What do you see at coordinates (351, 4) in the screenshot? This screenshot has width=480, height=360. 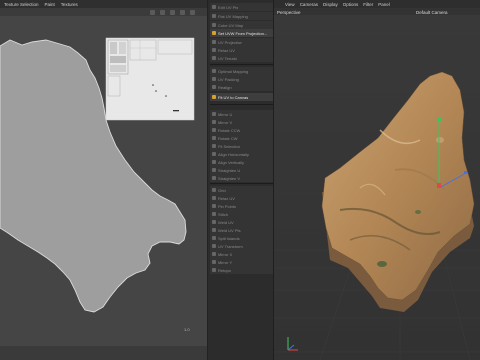 I see `menu-options: Options` at bounding box center [351, 4].